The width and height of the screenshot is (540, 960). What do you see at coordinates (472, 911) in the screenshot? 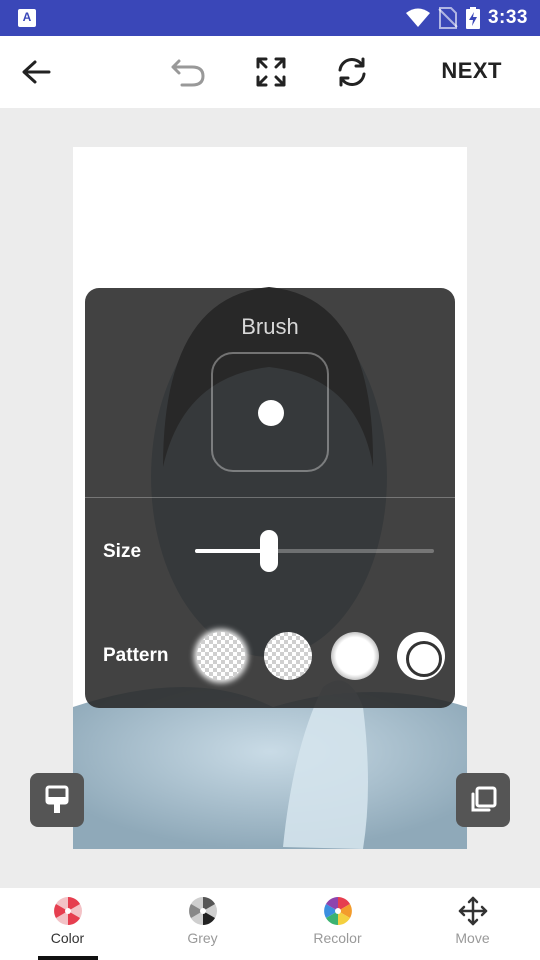
I see `move-arrows-icon` at bounding box center [472, 911].